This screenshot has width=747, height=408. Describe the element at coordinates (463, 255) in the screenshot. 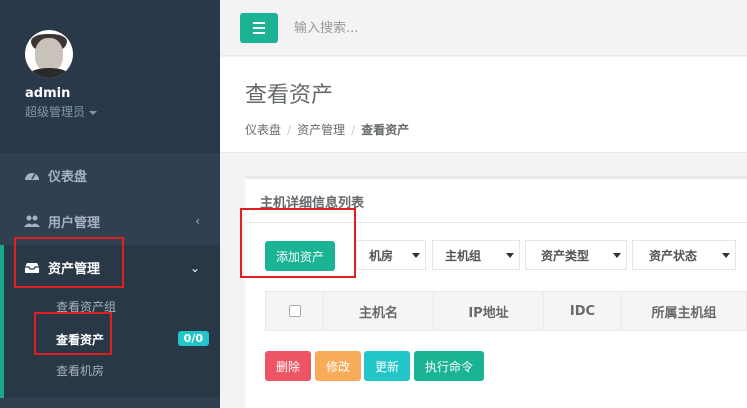

I see `select-label: 主机组` at that location.